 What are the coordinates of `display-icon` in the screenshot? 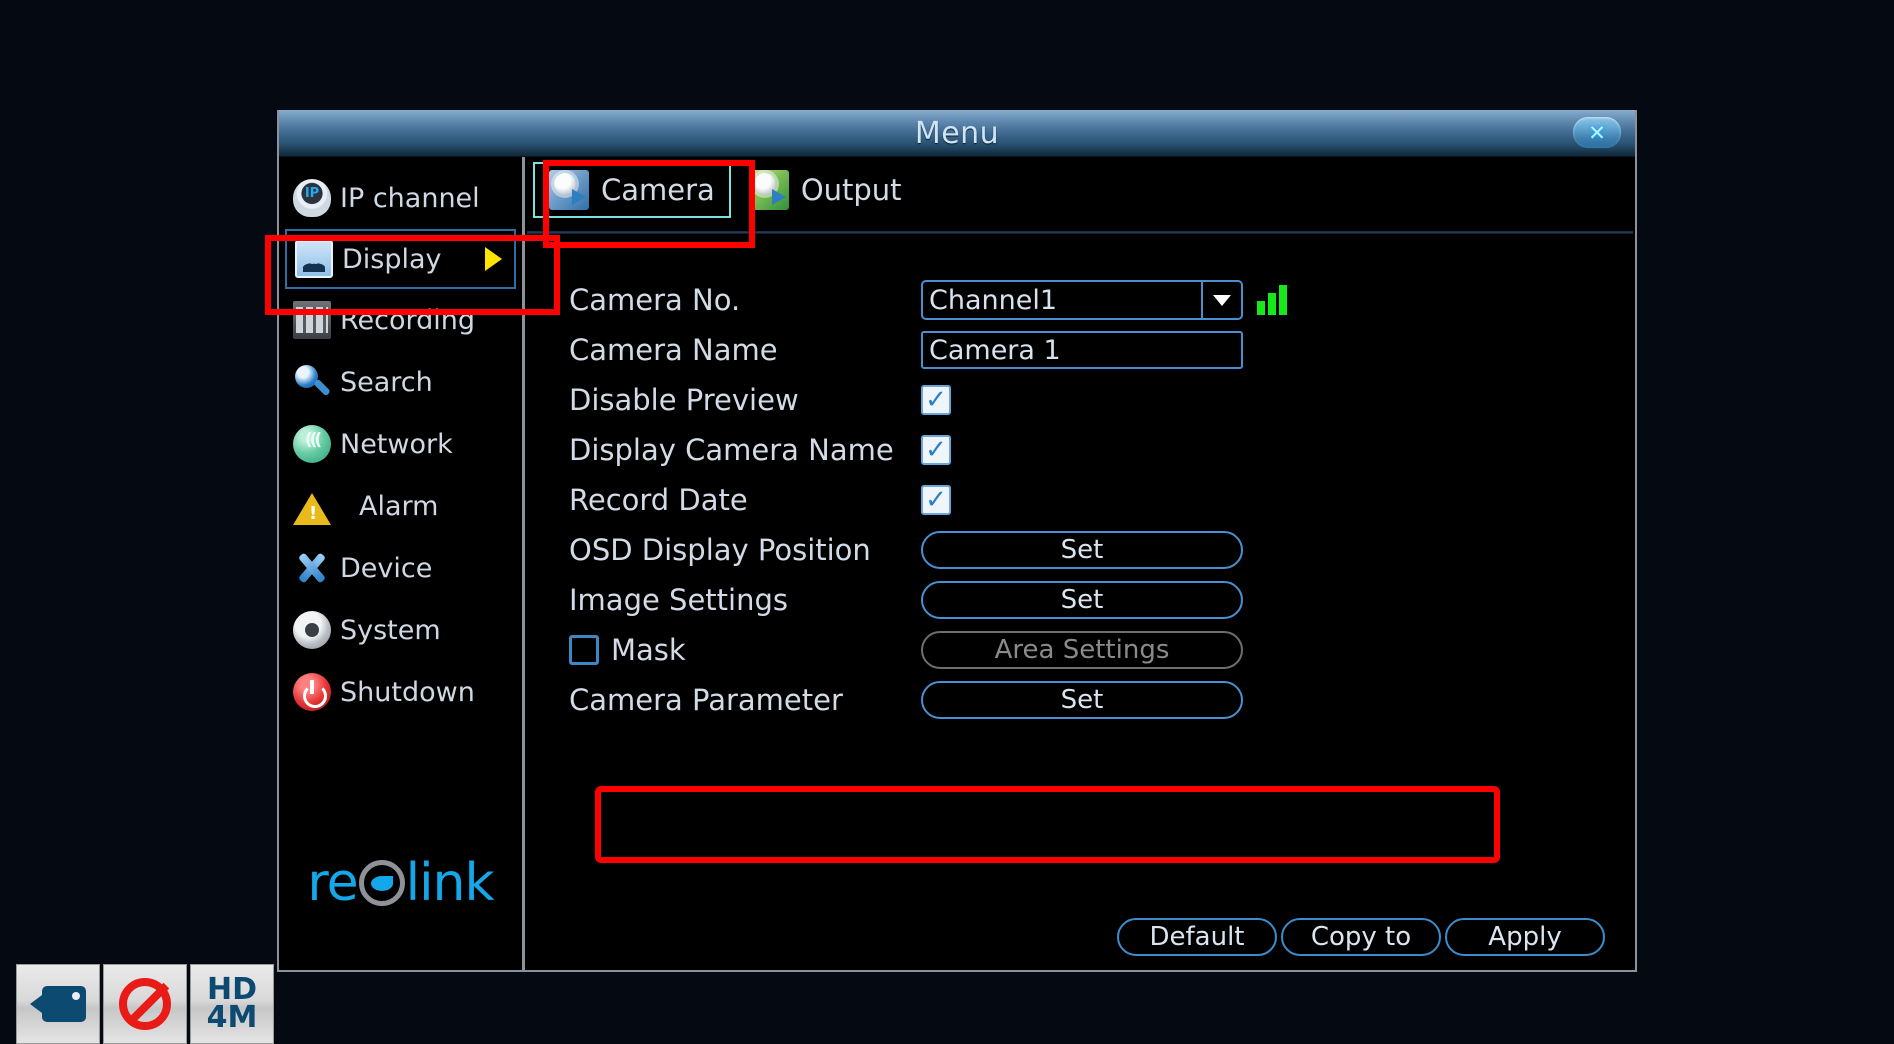 It's located at (314, 259).